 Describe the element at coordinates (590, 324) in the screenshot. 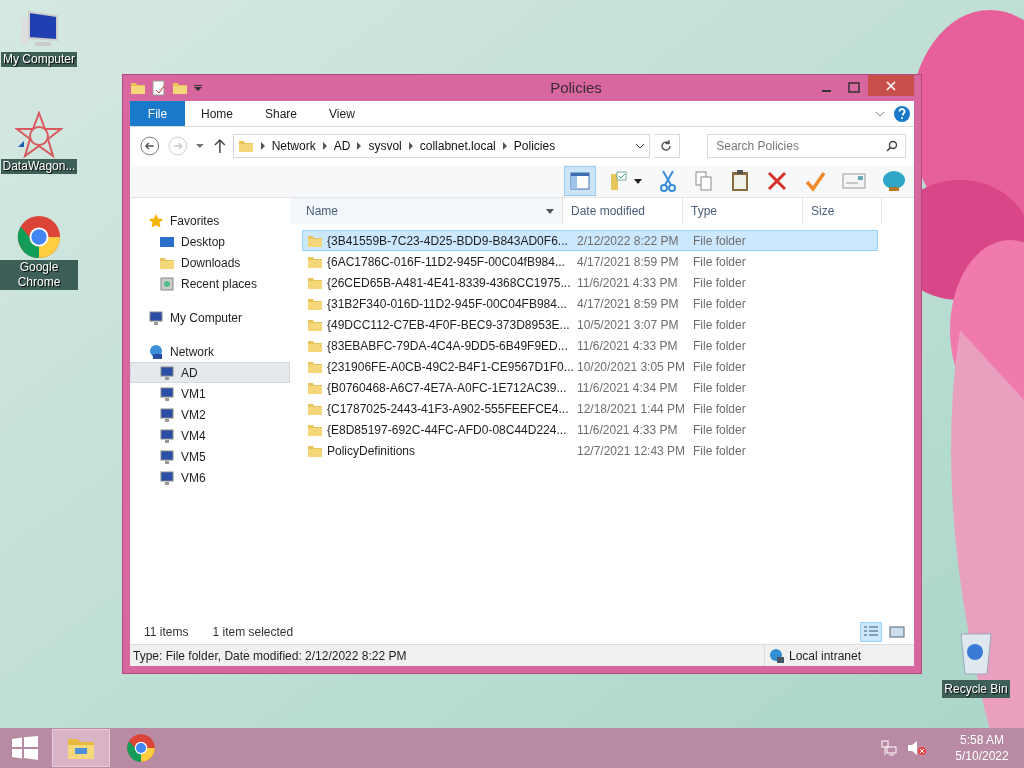

I see `file-row: {49DCC112-C7EB-4F0F-BEC9-373D8953E... 10/5/2021 3:07 PM File folder` at that location.